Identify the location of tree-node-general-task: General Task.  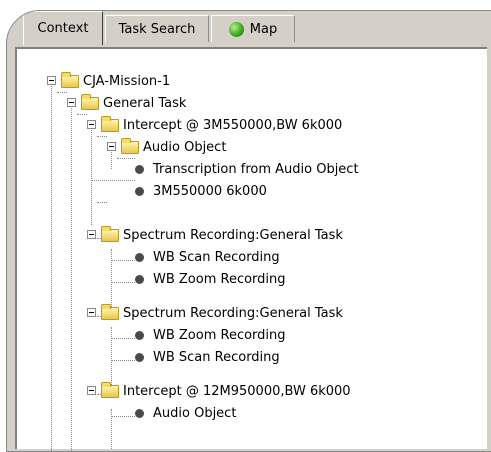
(133, 103).